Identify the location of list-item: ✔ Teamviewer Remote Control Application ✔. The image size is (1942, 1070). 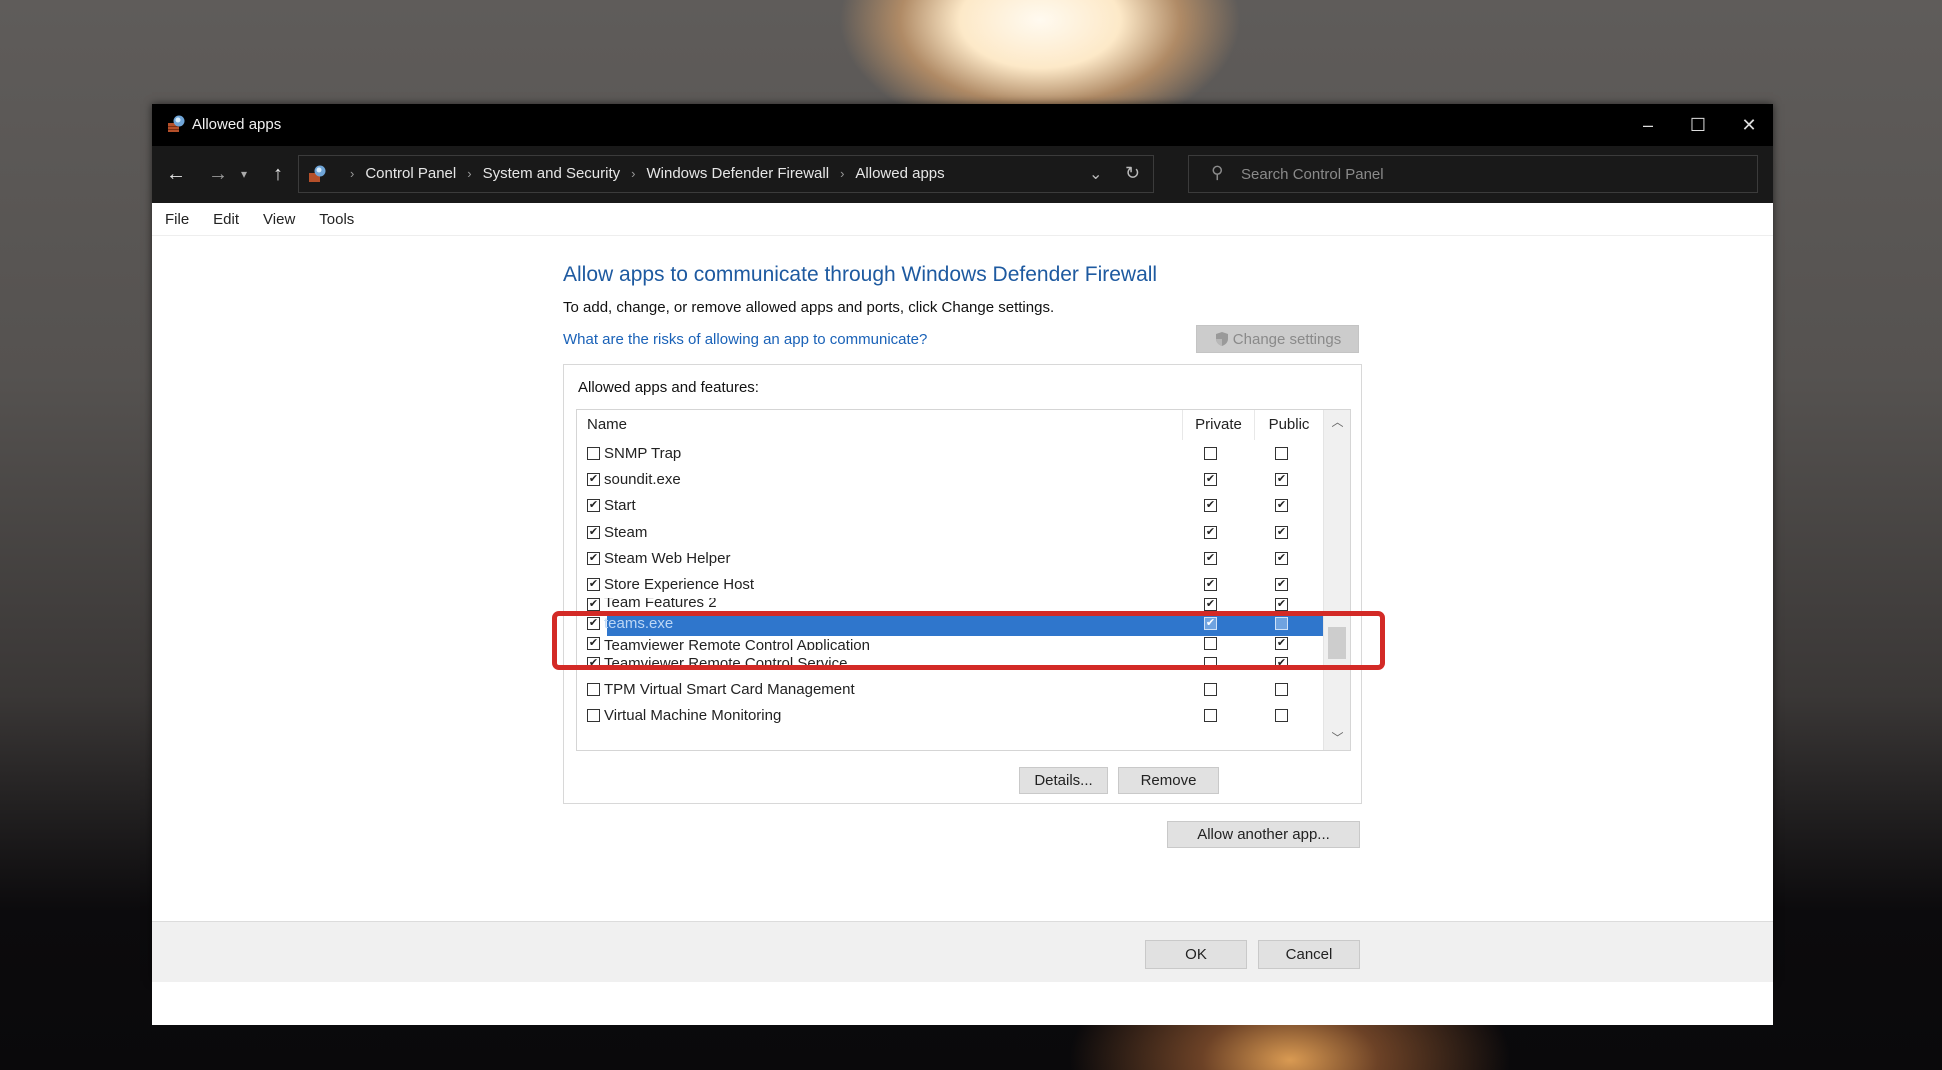
(950, 644).